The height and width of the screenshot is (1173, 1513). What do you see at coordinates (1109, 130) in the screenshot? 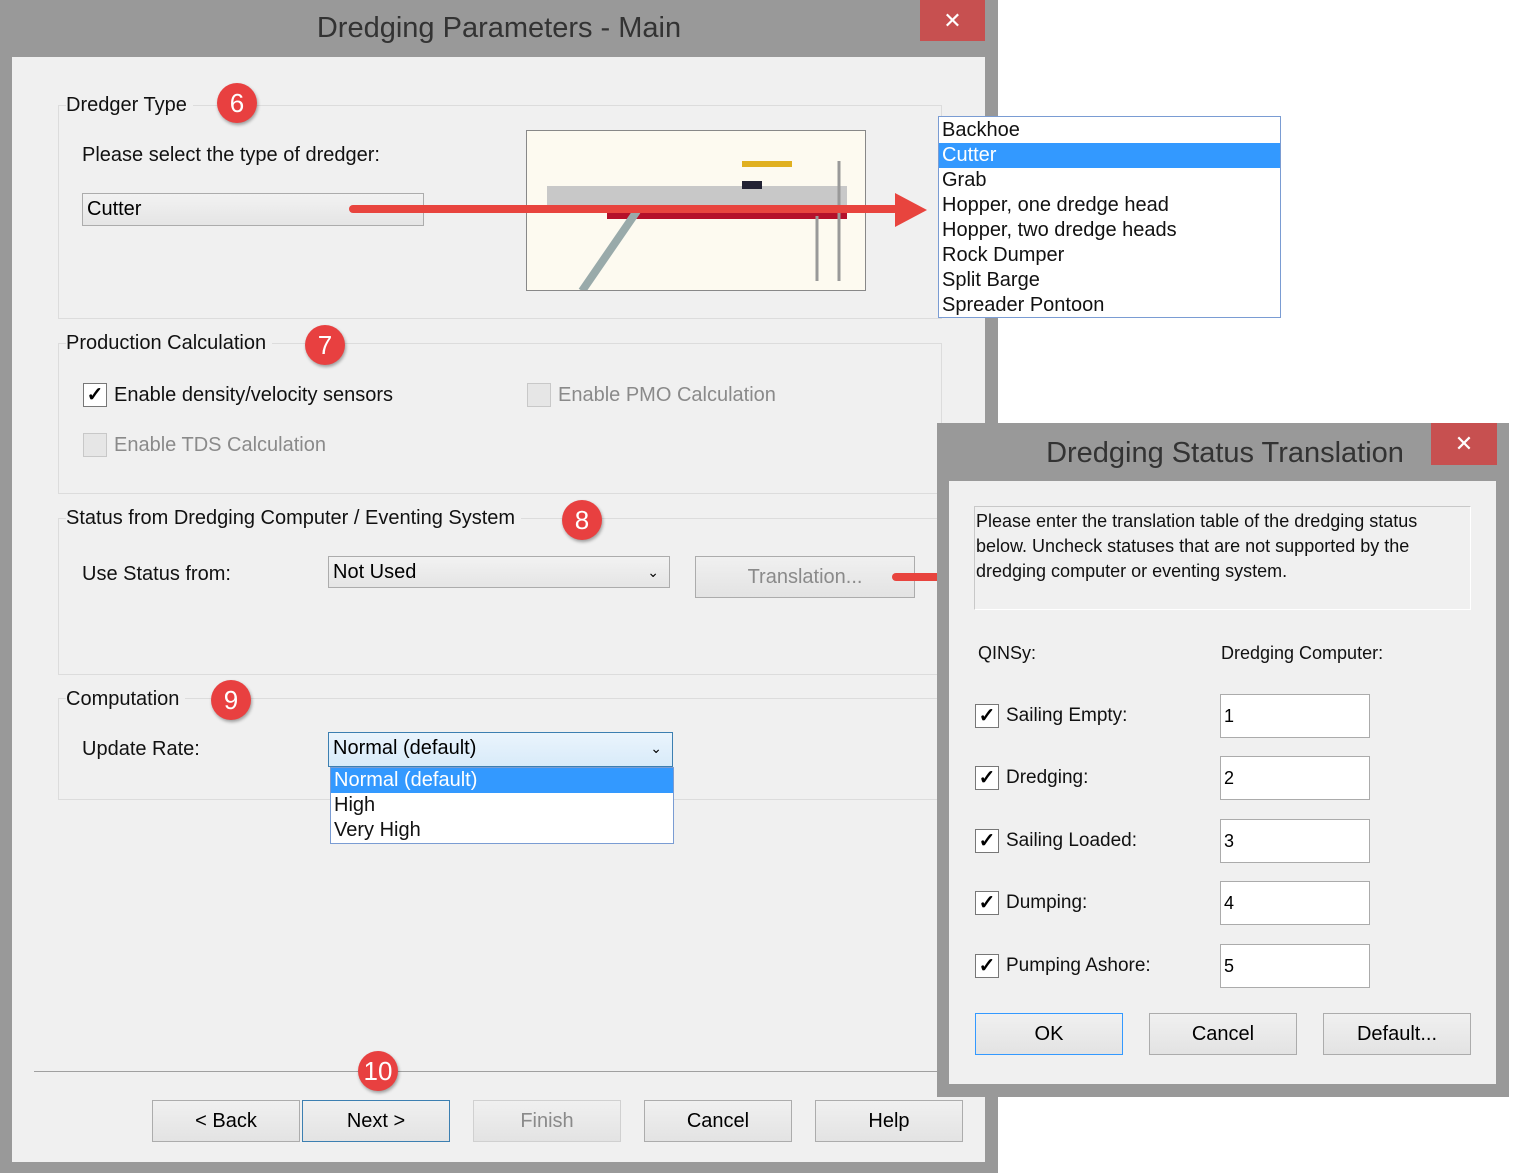
I see `dredger-option: Backhoe` at bounding box center [1109, 130].